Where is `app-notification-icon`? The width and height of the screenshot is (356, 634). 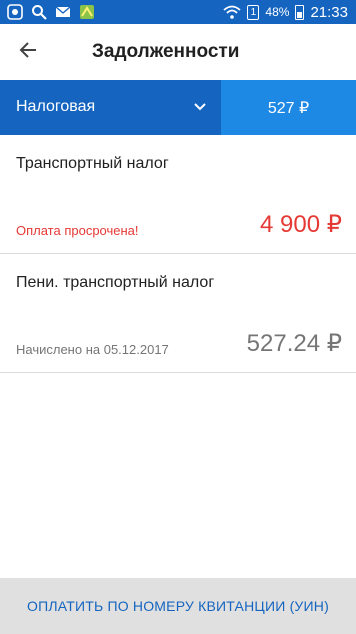 app-notification-icon is located at coordinates (15, 12).